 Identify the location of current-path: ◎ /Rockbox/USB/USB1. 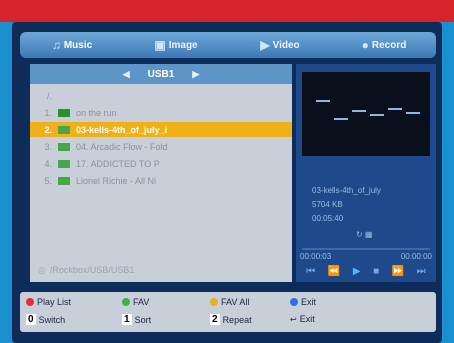
(161, 270).